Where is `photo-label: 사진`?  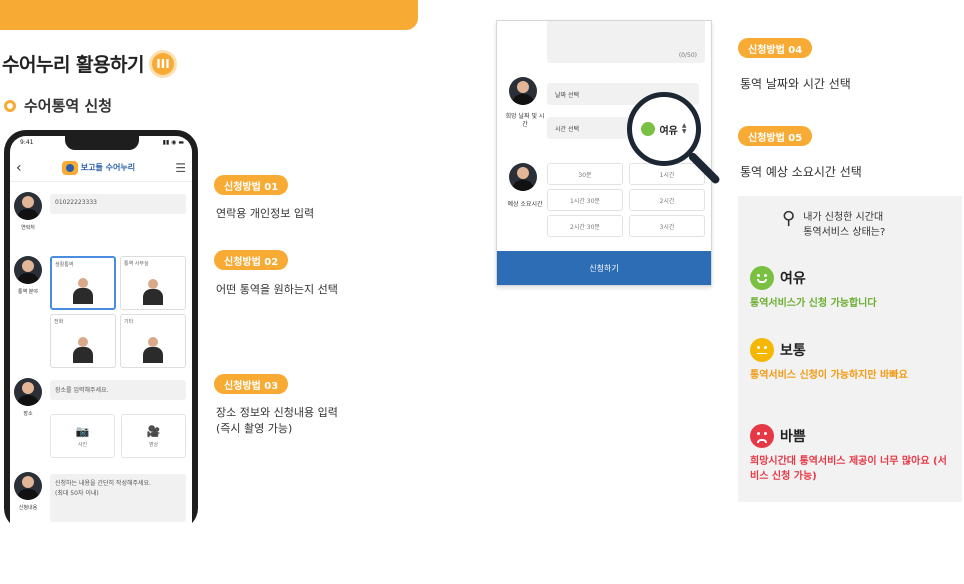 photo-label: 사진 is located at coordinates (82, 444).